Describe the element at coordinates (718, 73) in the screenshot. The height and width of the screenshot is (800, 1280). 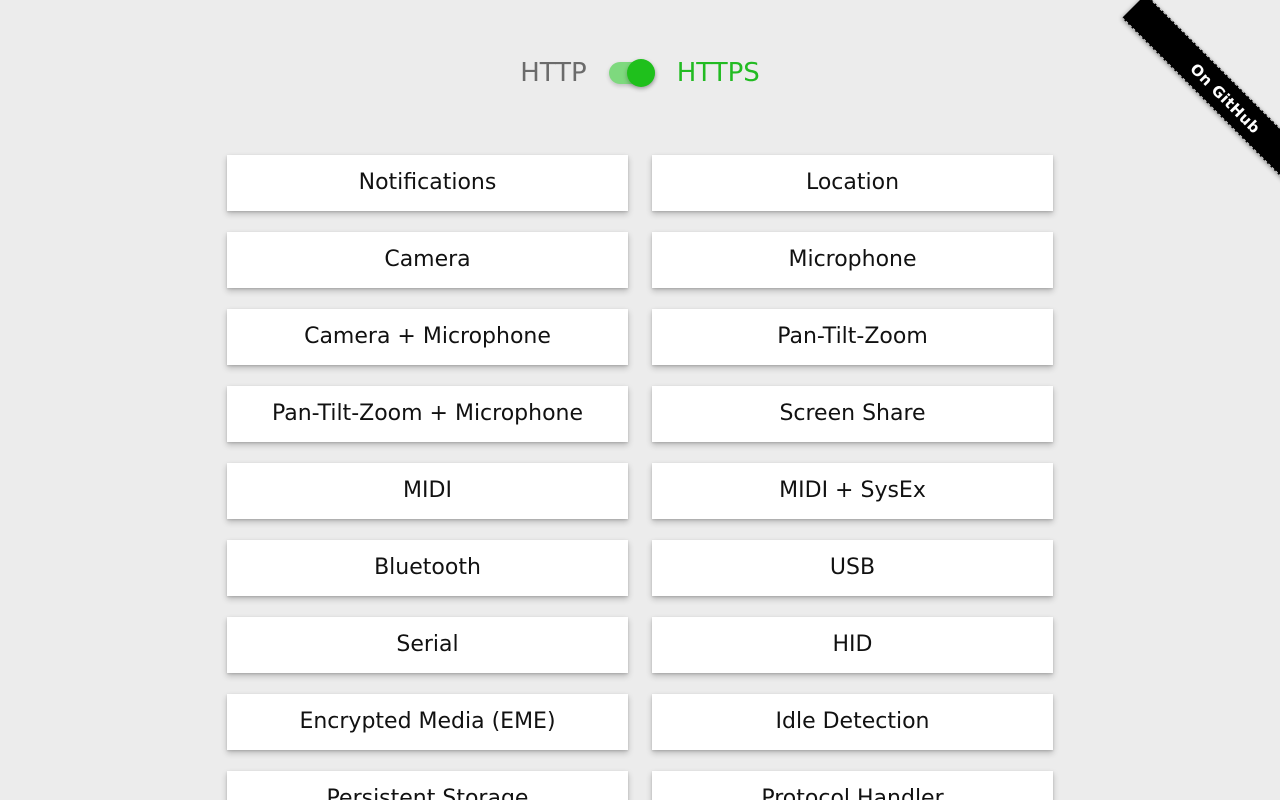
I see `scheme-label-https: HTTPS` at that location.